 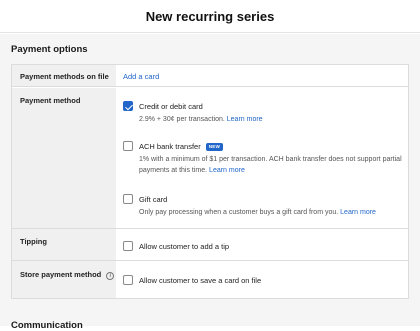 I want to click on ach-checkbox, so click(x=128, y=146).